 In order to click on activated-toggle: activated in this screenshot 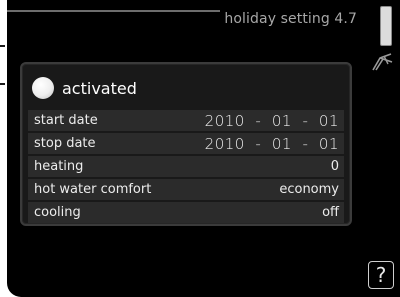, I will do `click(84, 88)`.